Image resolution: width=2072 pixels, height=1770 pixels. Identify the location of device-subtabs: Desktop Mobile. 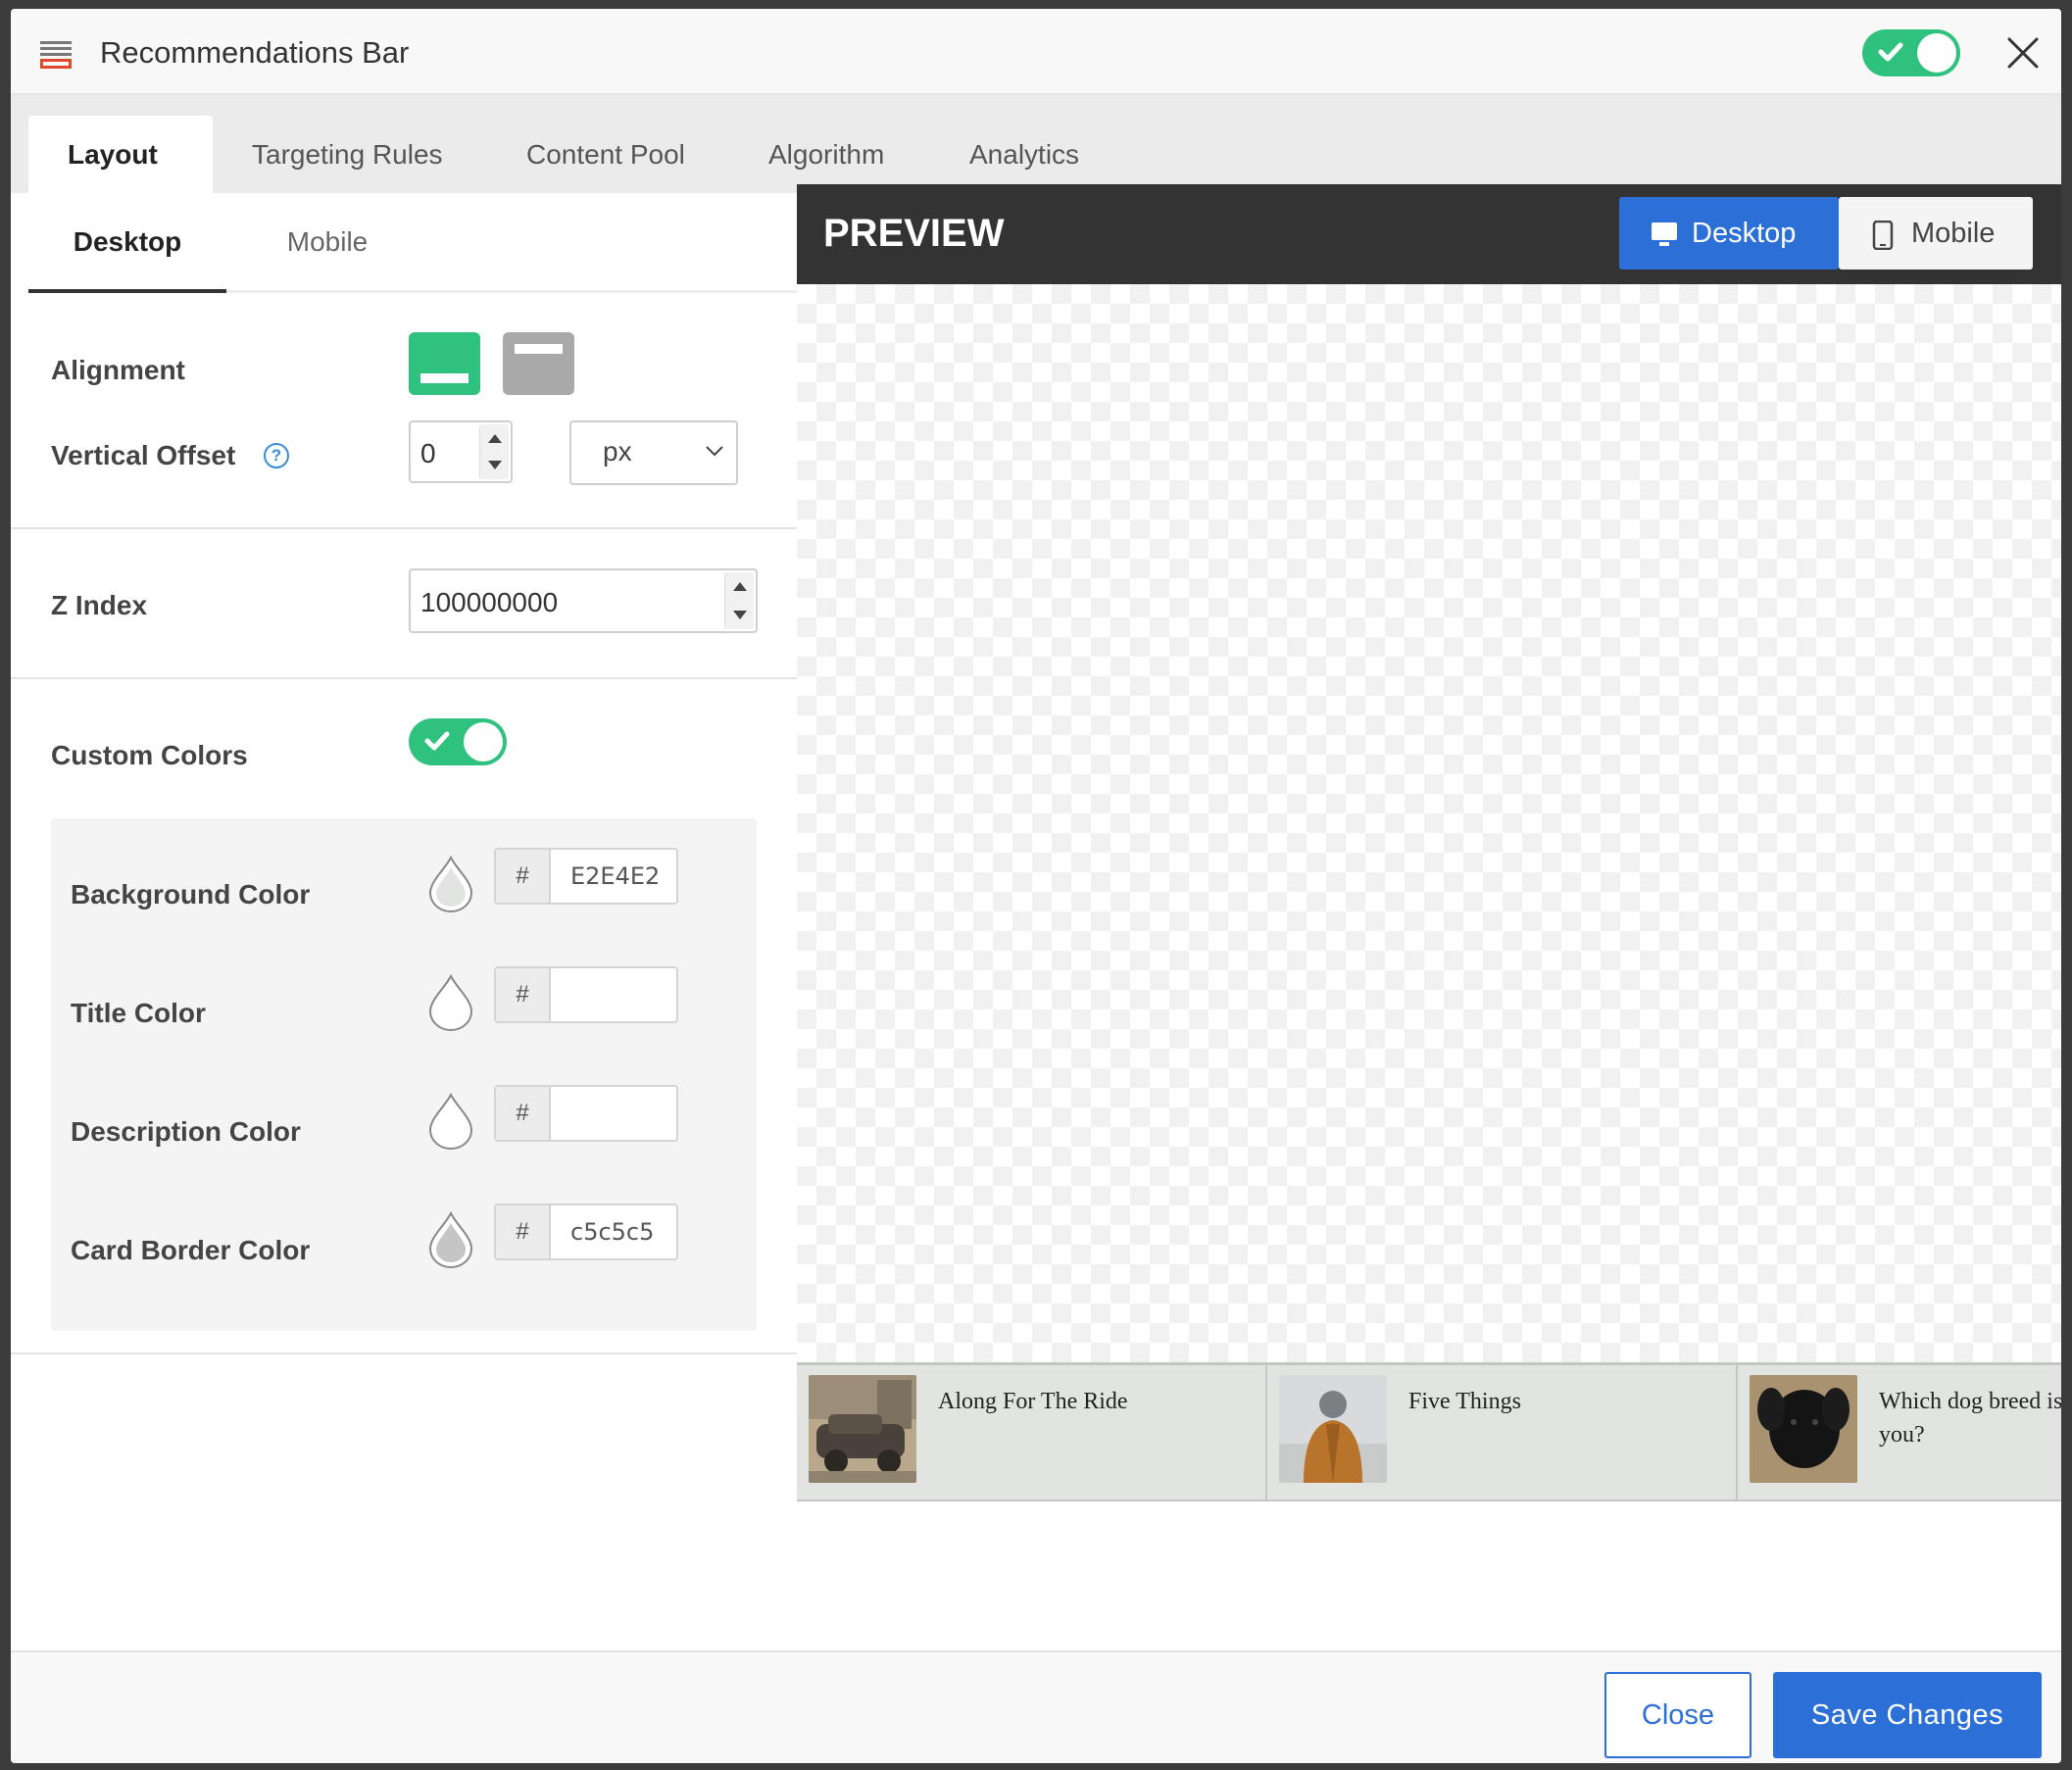
(412, 243).